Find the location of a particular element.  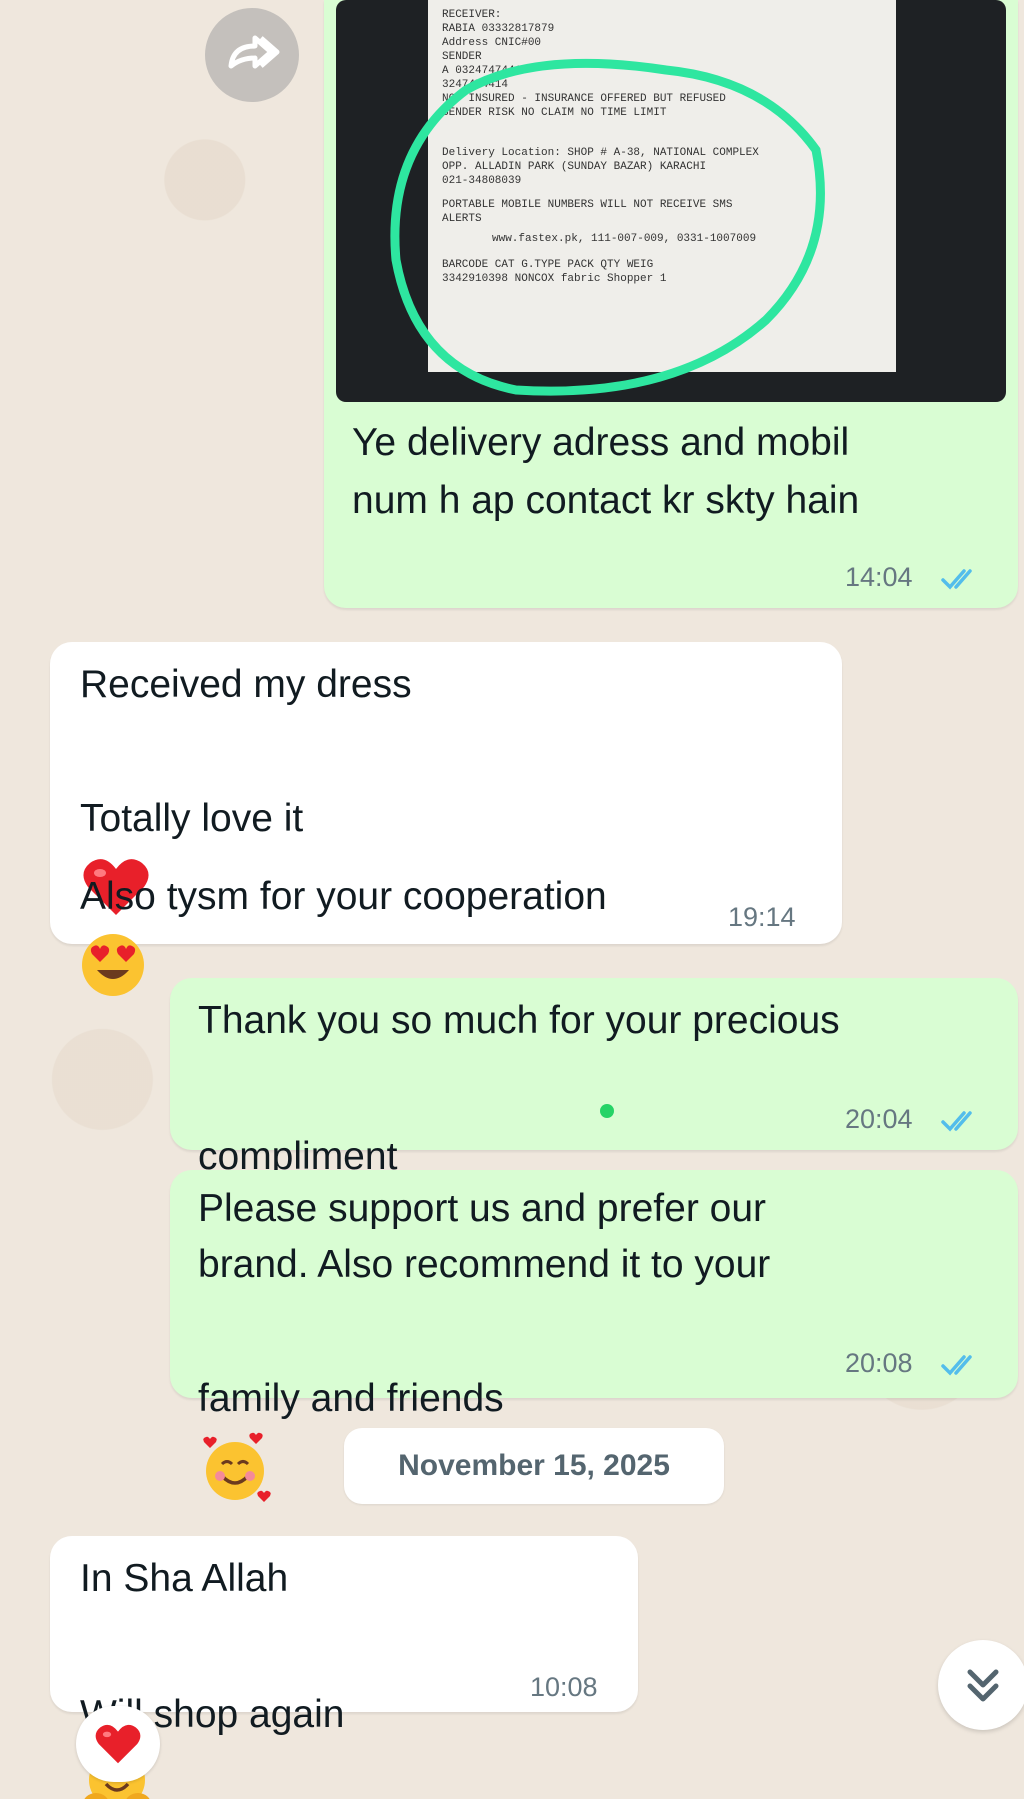

highlight-circle is located at coordinates (607, 227).